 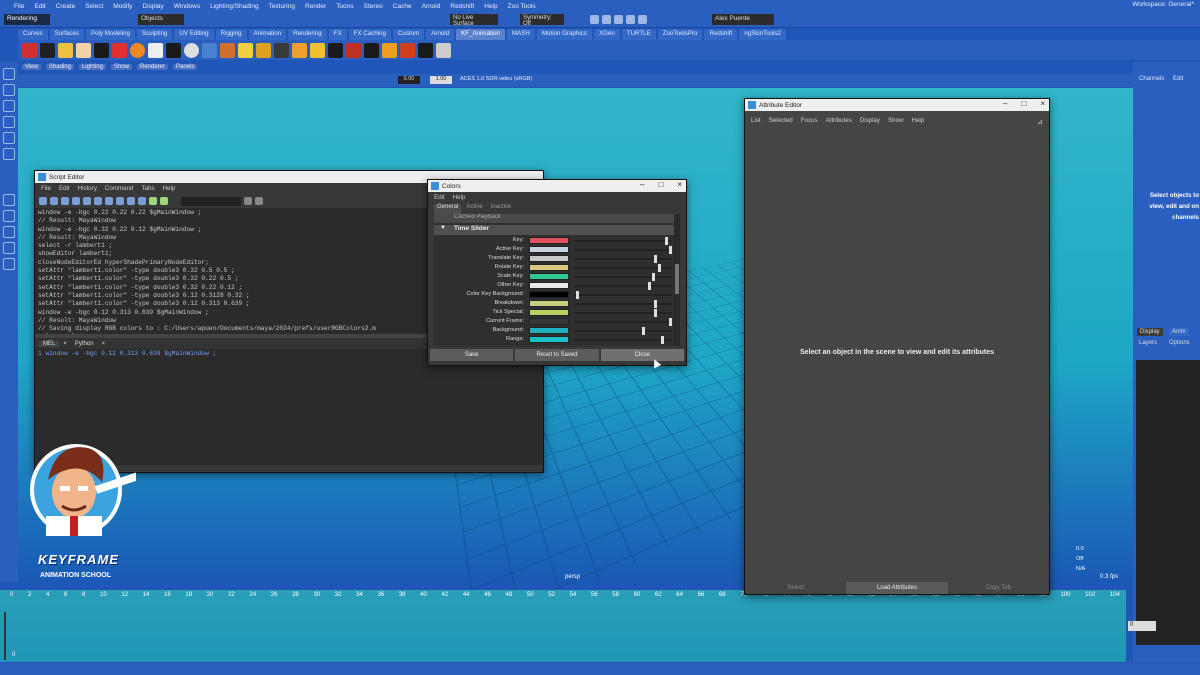 What do you see at coordinates (1151, 79) in the screenshot?
I see `channels-tab: Channels` at bounding box center [1151, 79].